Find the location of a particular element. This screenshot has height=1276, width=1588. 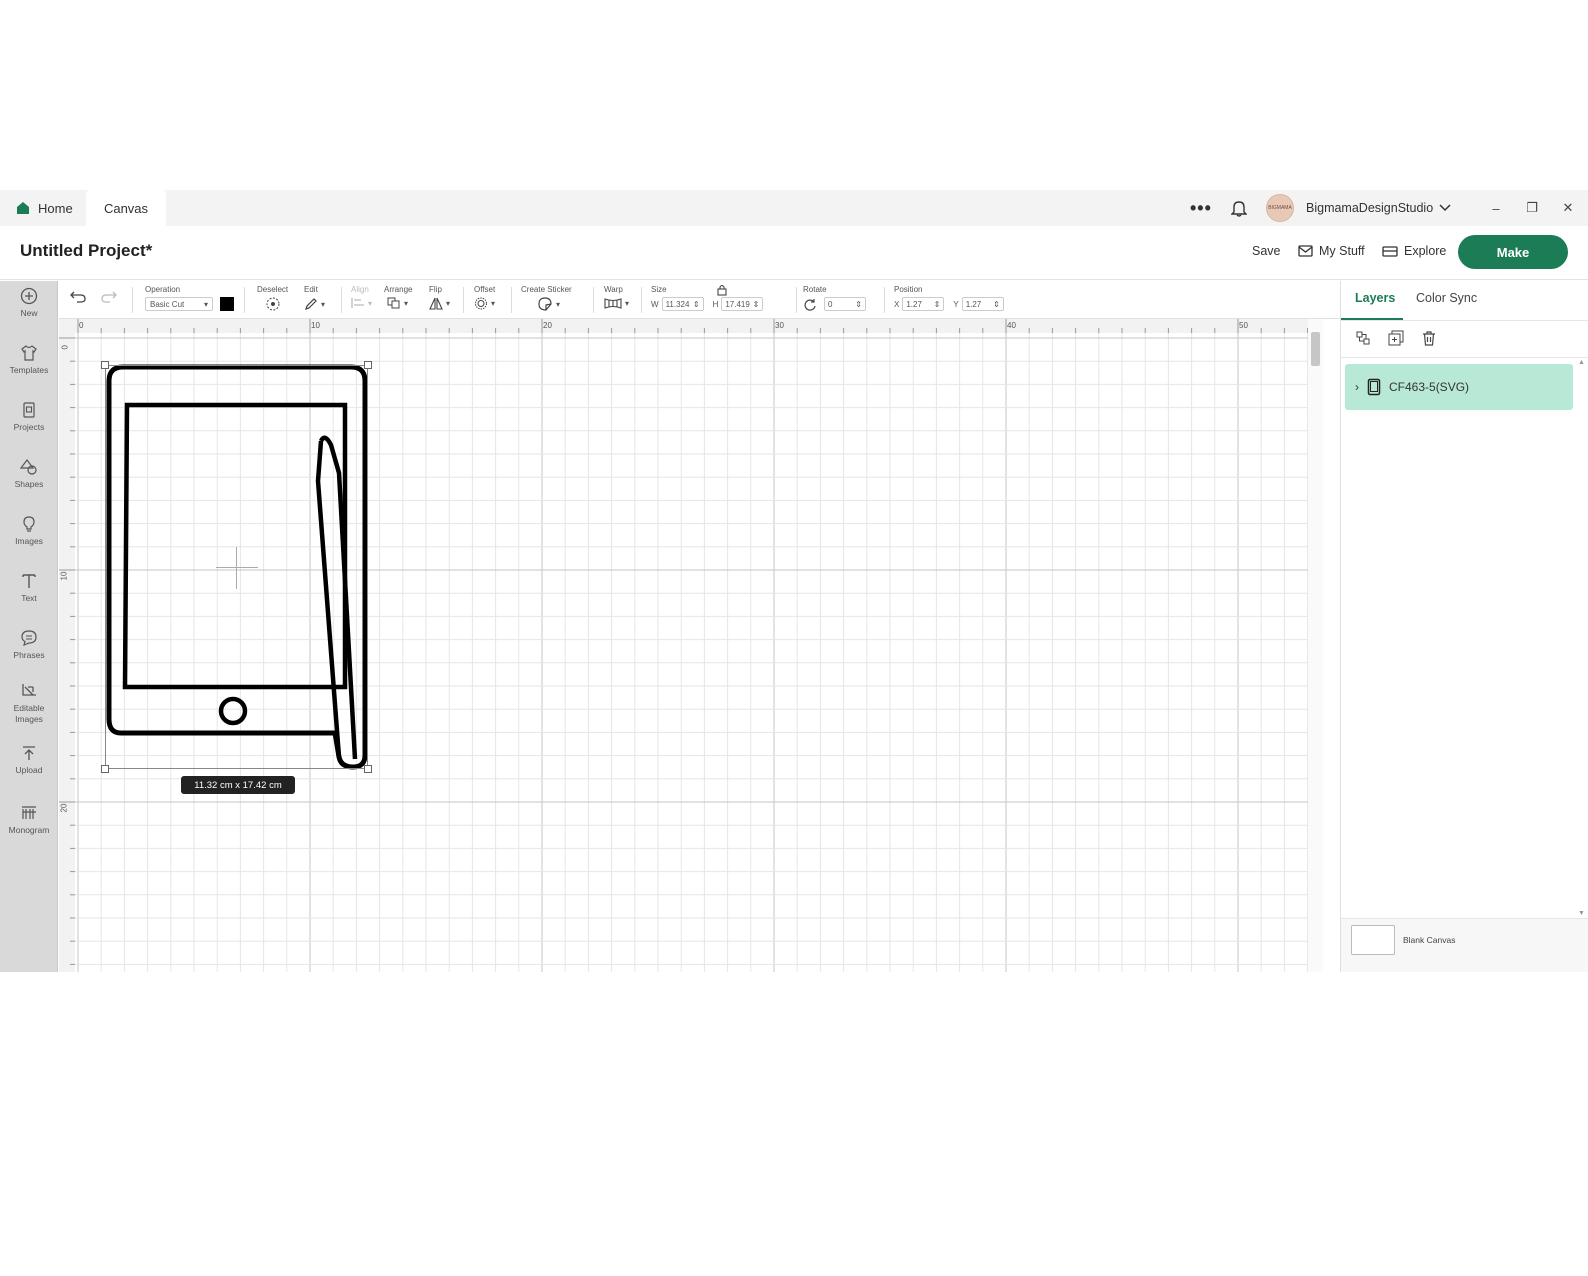

scroll-up-icon: ▲ is located at coordinates (1581, 362).